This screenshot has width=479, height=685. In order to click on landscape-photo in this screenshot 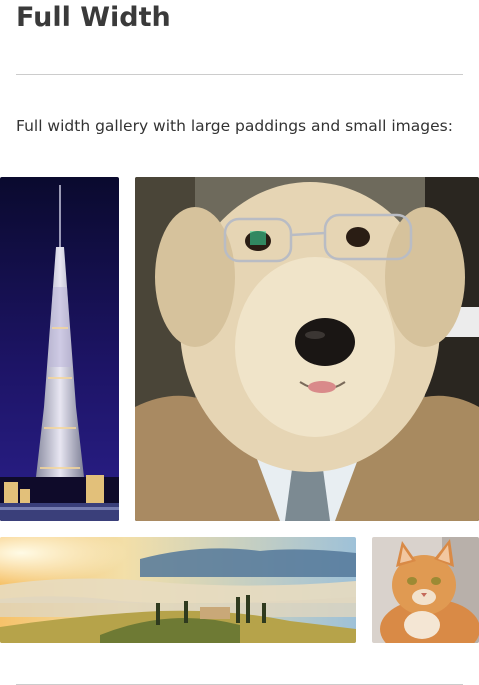, I will do `click(178, 590)`.